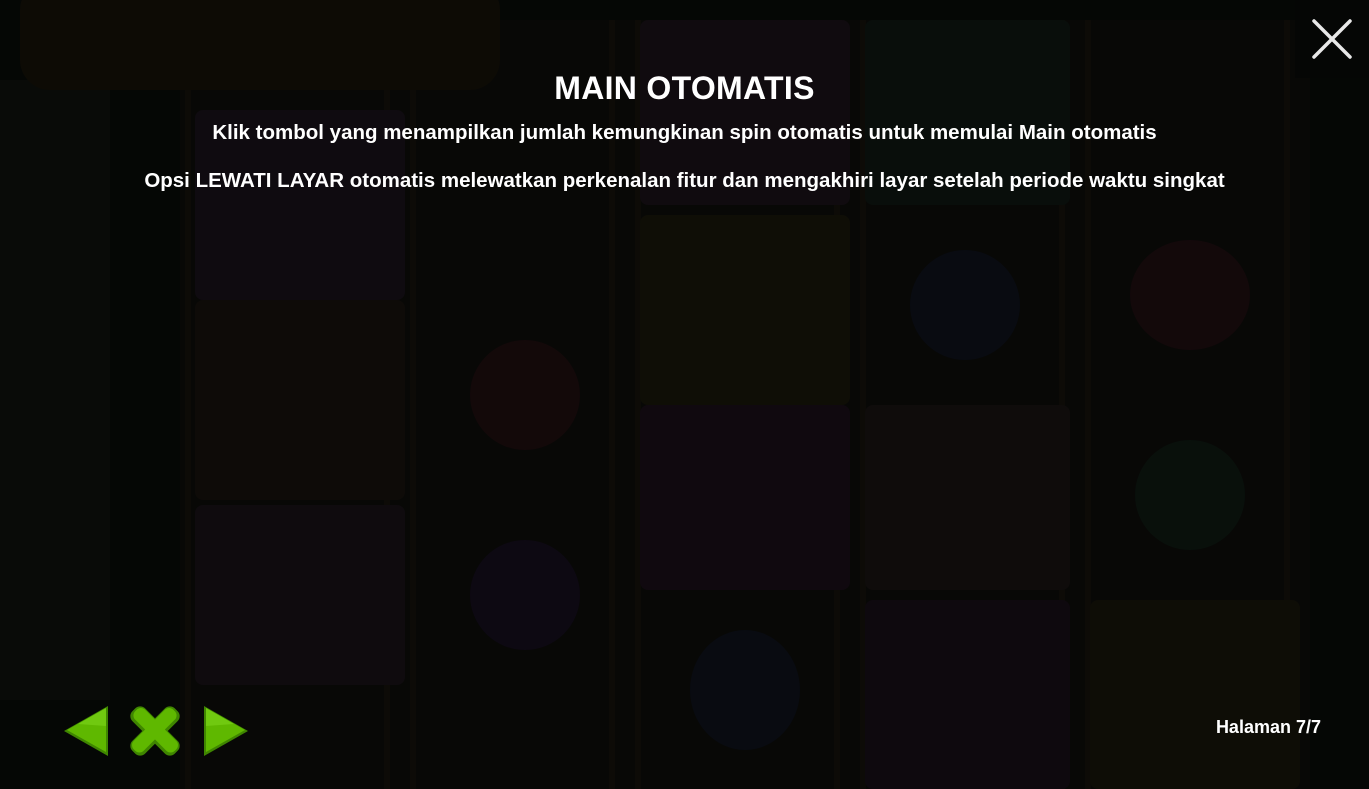  I want to click on arrow-right-icon, so click(226, 731).